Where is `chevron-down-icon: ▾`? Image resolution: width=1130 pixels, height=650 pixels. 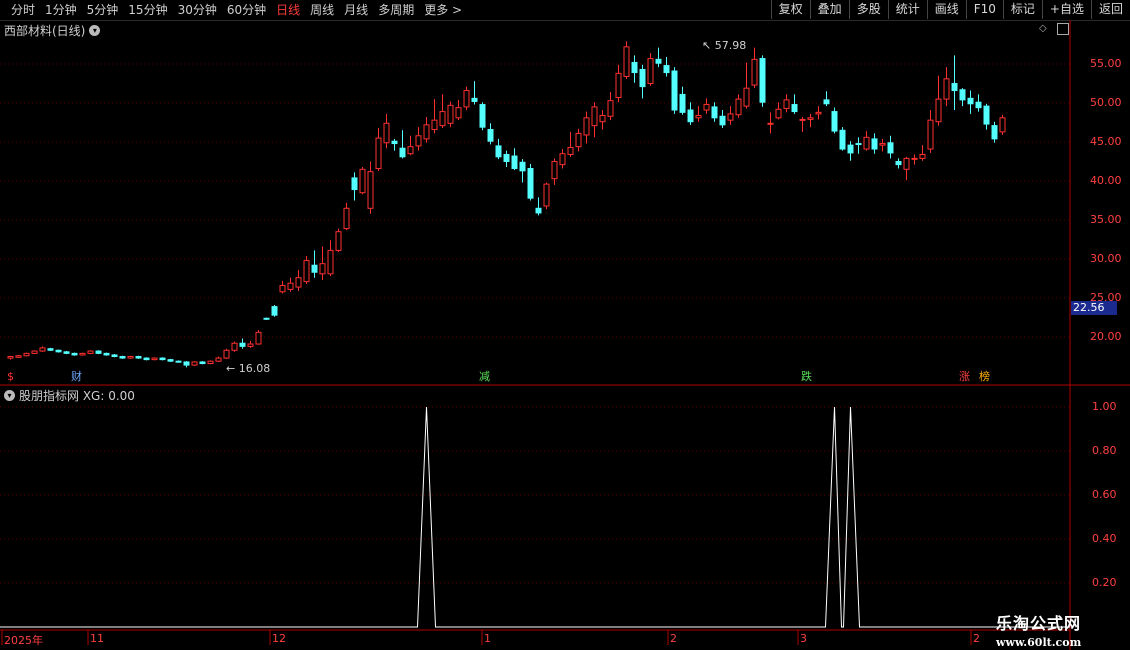 chevron-down-icon: ▾ is located at coordinates (9, 395).